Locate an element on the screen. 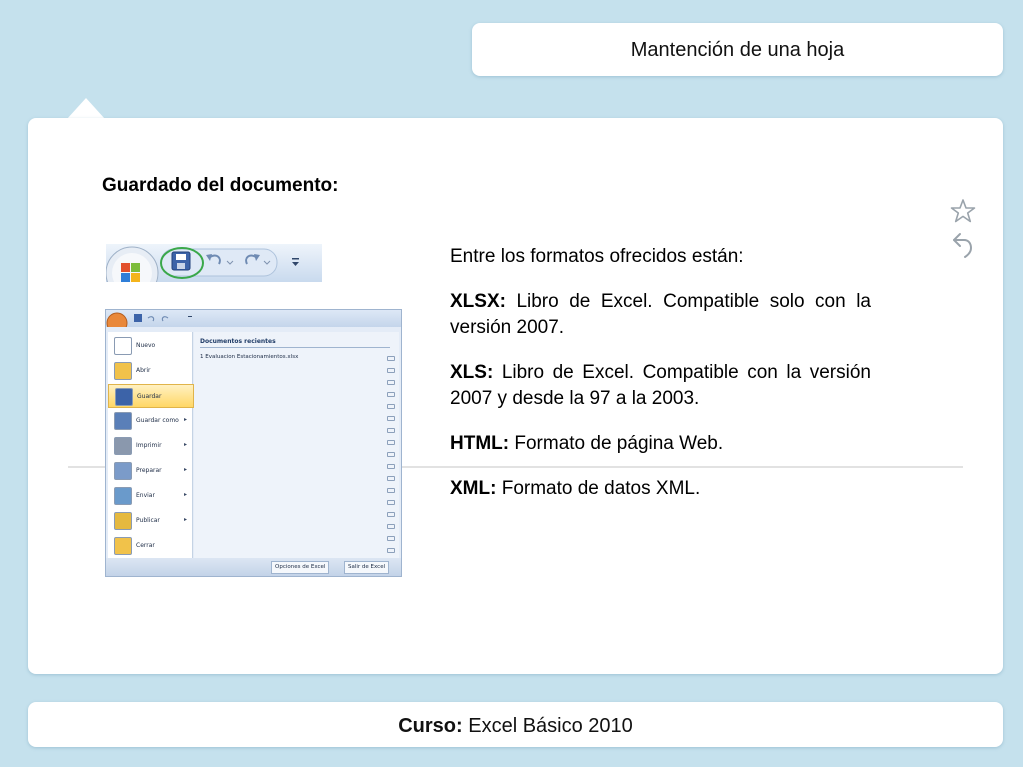 The height and width of the screenshot is (767, 1023). menu-item-enviar: Enviar ▸ is located at coordinates (150, 495).